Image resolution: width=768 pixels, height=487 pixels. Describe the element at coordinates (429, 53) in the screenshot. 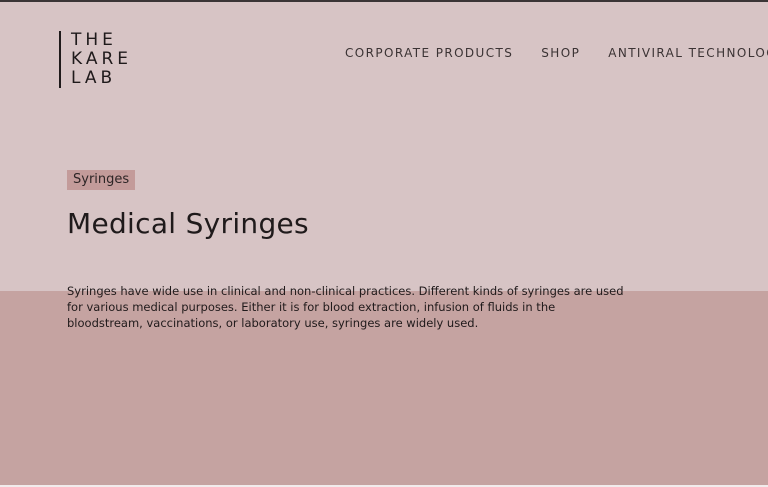

I see `nav-corporate-products: CORPORATE PRODUCTS` at that location.